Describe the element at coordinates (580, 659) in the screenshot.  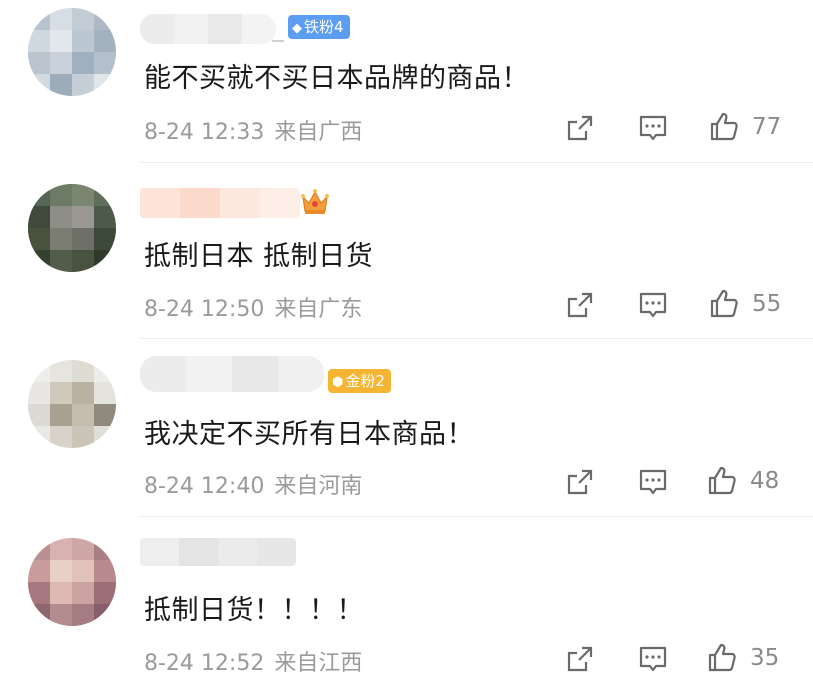
I see `share-icon` at that location.